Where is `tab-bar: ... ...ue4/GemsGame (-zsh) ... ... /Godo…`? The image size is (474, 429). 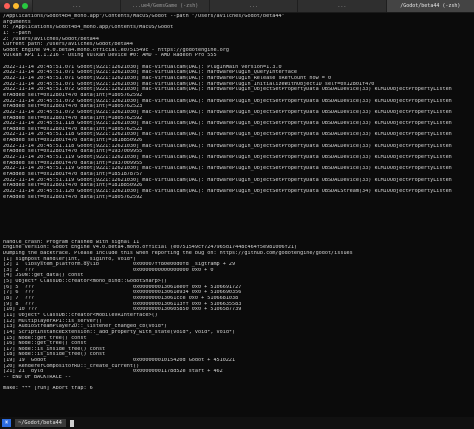
tab-bar: ... ...ue4/GemsGame (-zsh) ... ... /Godo… is located at coordinates (253, 6).